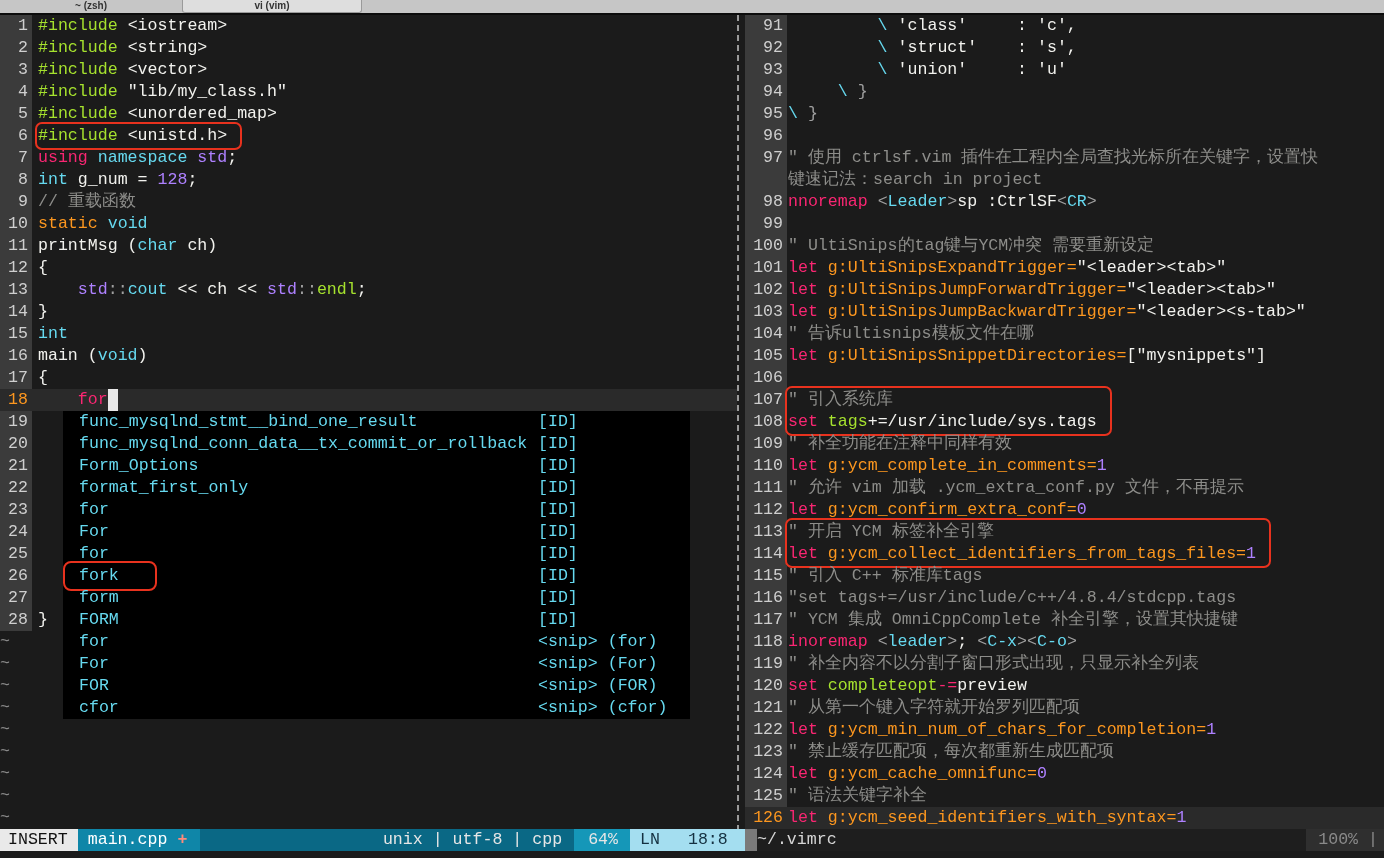 This screenshot has height=858, width=1384. I want to click on line-number: 123, so click(766, 752).